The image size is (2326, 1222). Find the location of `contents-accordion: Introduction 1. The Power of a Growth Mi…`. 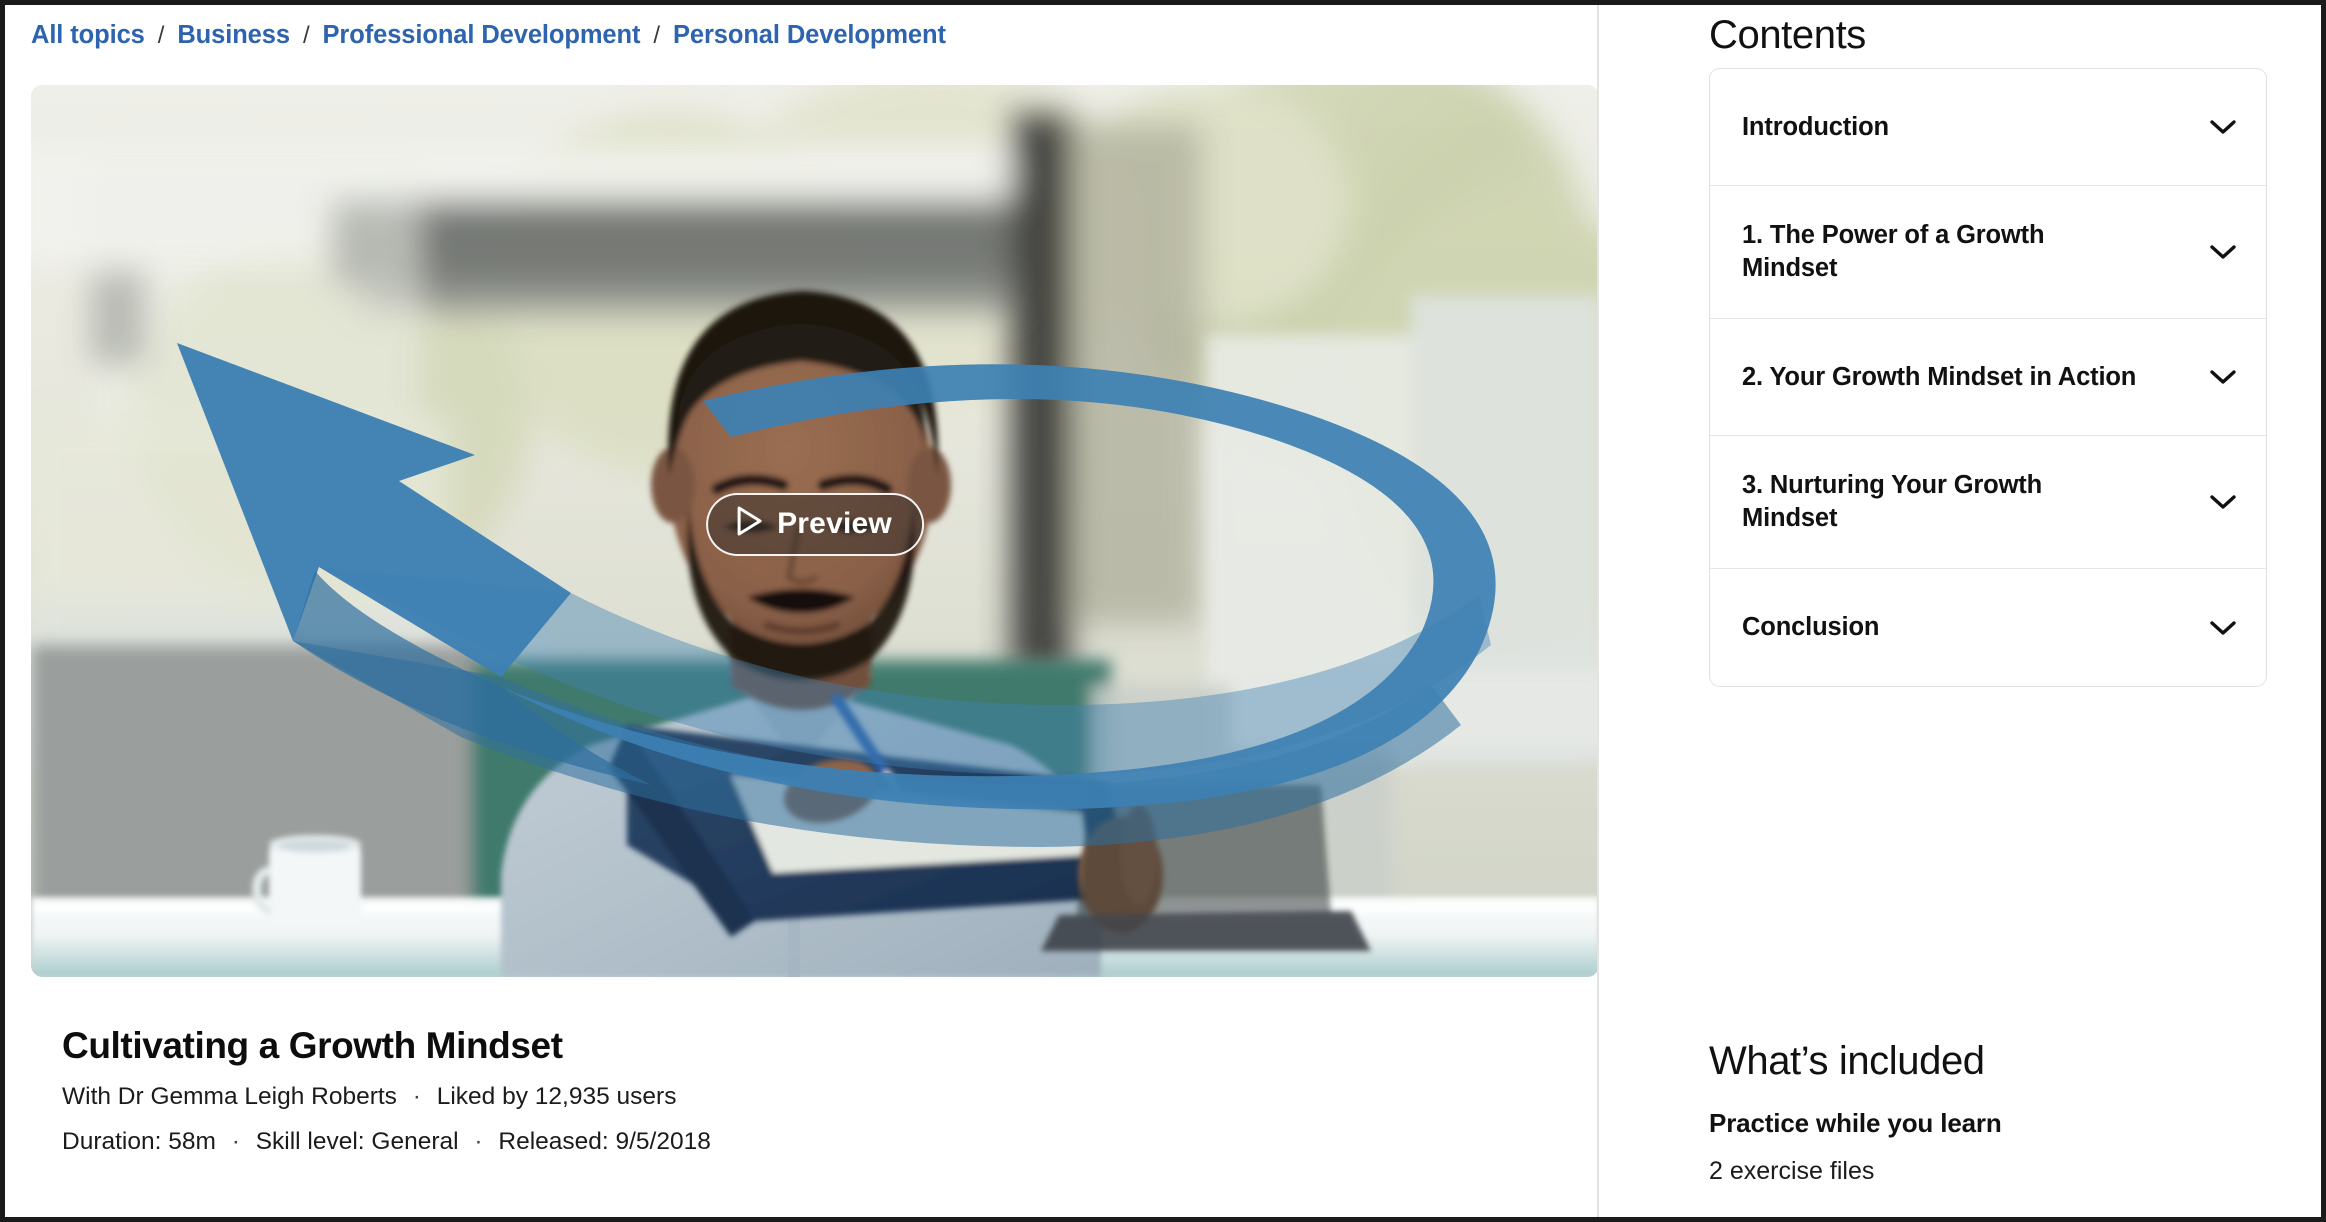

contents-accordion: Introduction 1. The Power of a Growth Mi… is located at coordinates (1988, 377).